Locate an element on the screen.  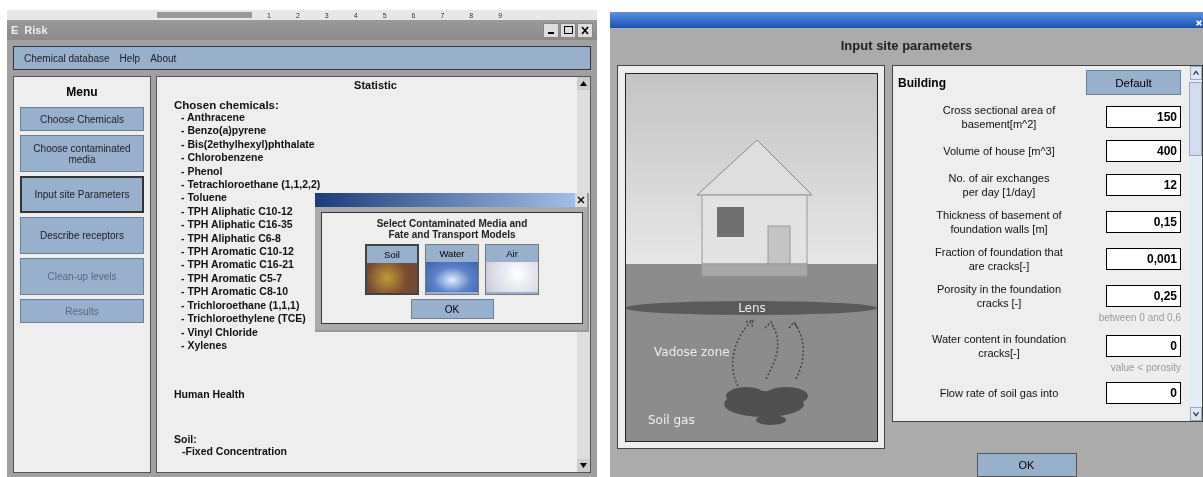
dialog-heading: Select Contaminated Media and Fate and Transport Models is located at coordinates (452, 229).